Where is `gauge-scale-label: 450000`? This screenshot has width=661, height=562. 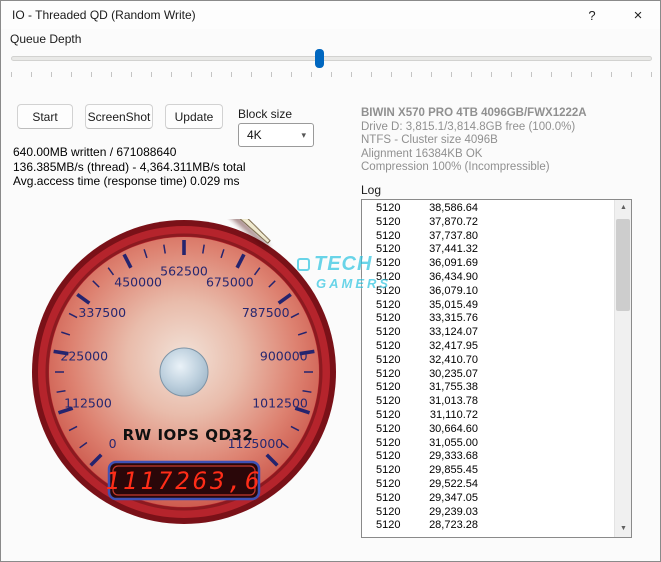 gauge-scale-label: 450000 is located at coordinates (138, 282).